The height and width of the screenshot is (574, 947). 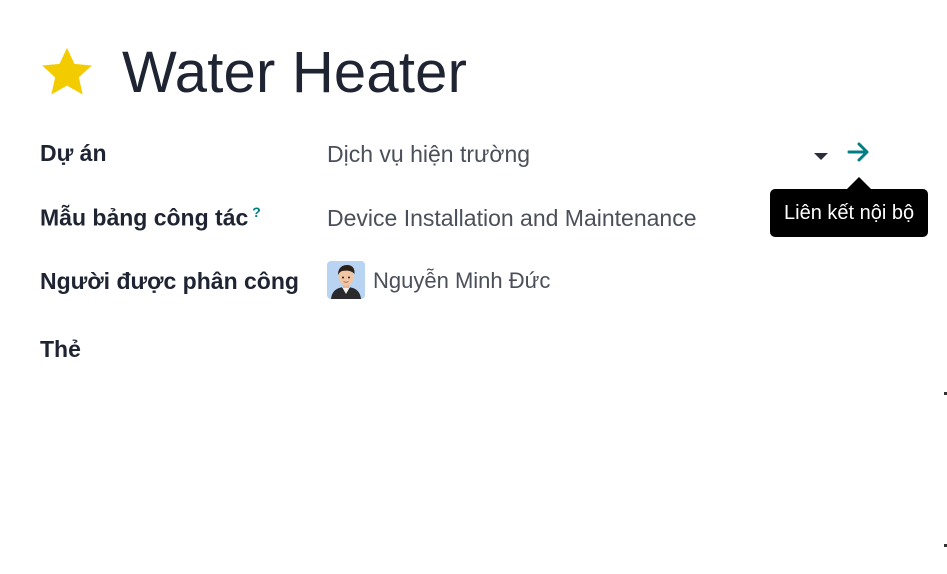 I want to click on project-field: Dịch vụ hiện trường, so click(x=428, y=154).